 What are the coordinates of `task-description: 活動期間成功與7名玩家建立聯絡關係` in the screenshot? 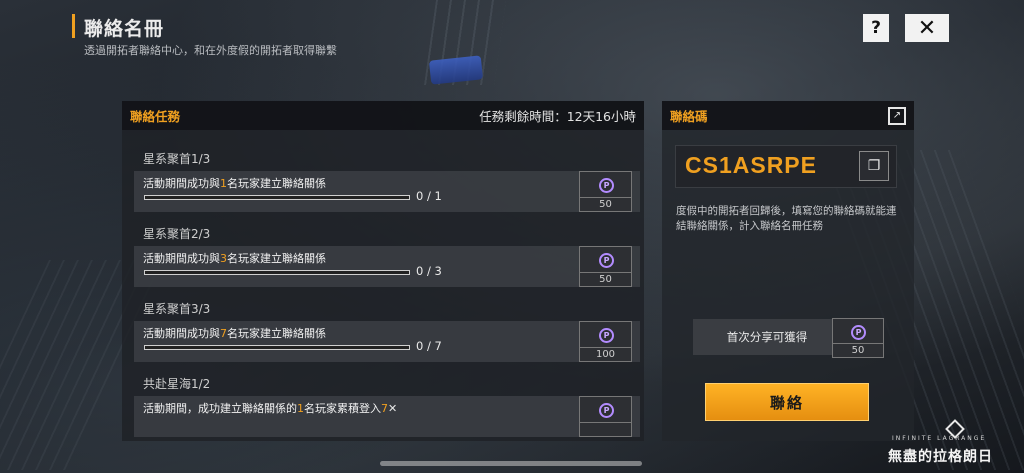 It's located at (234, 333).